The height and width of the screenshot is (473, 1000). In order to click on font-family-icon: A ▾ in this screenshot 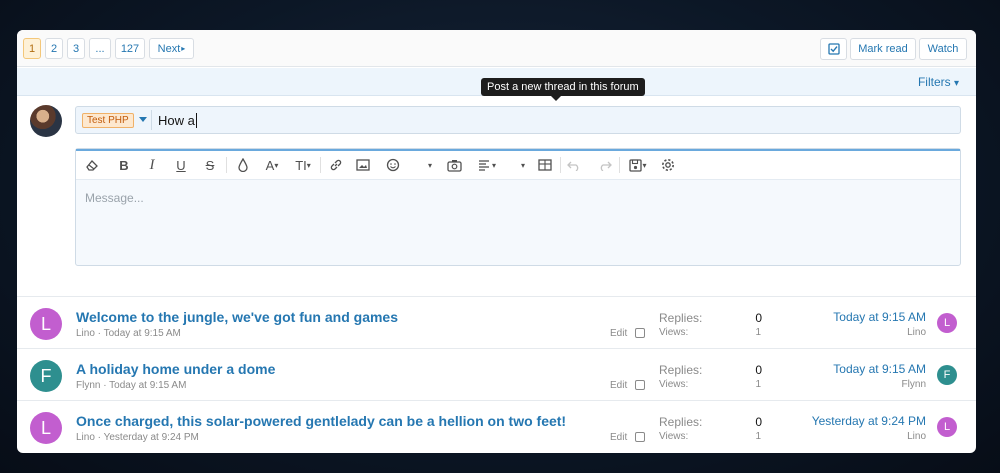, I will do `click(272, 165)`.